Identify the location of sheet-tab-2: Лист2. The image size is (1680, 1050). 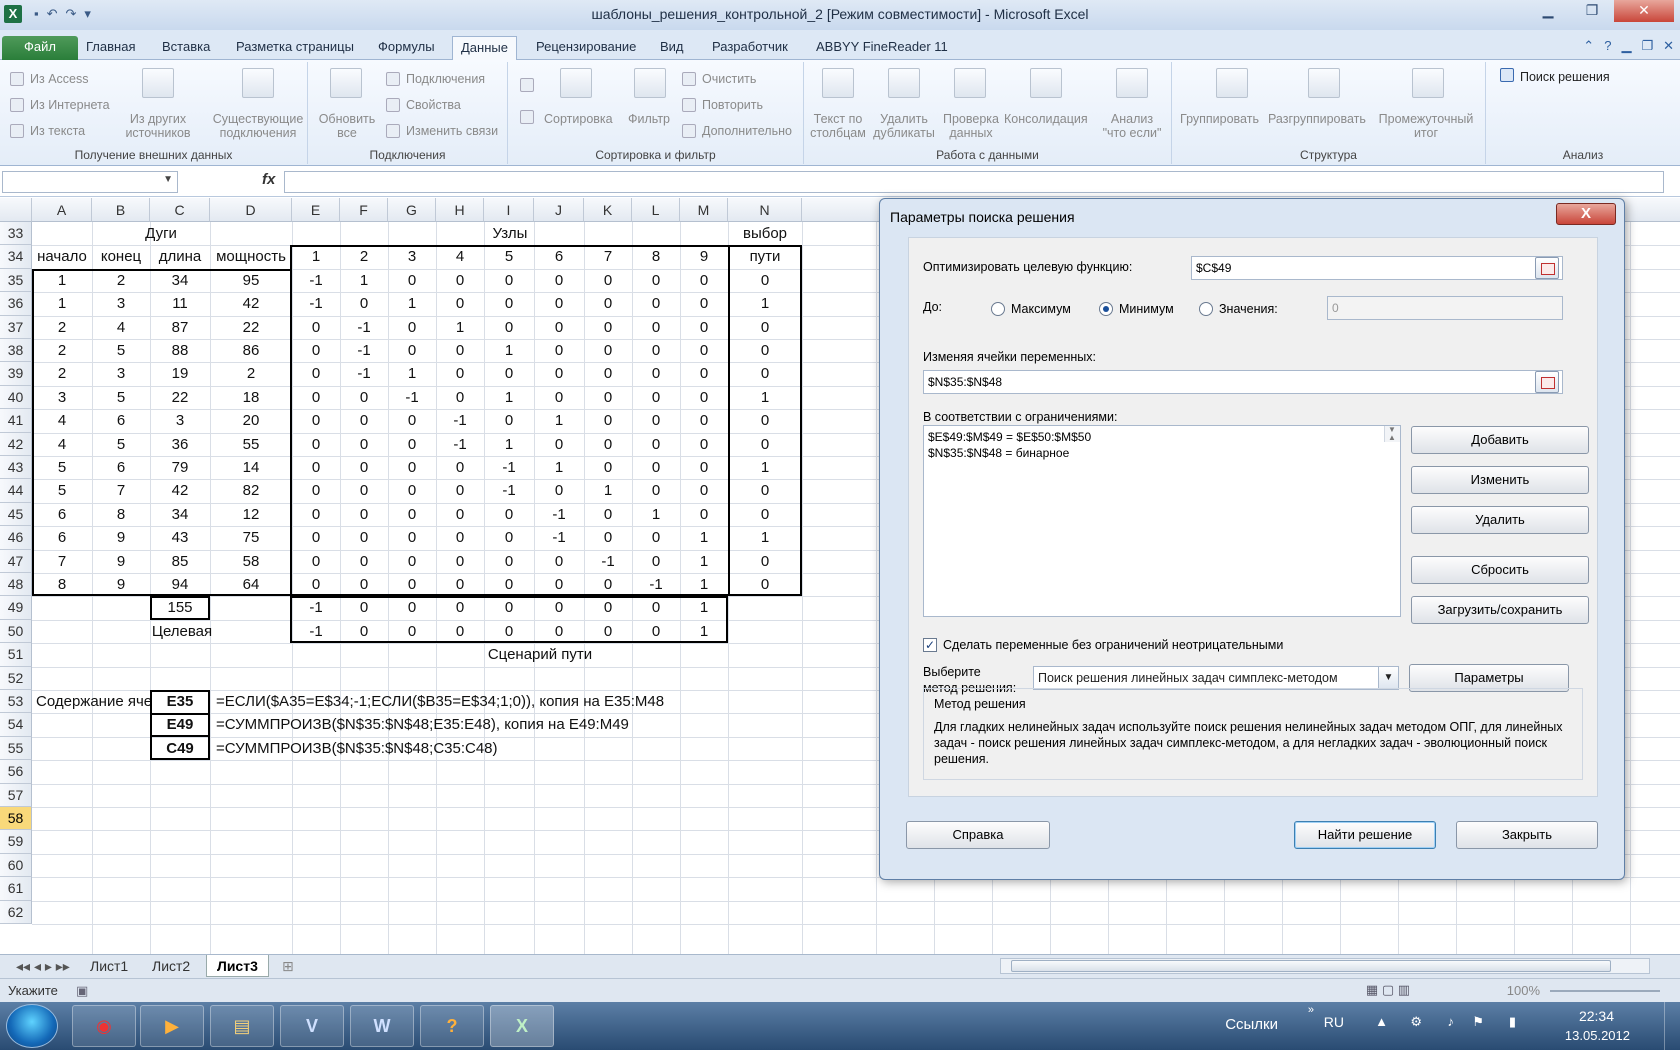
(171, 966).